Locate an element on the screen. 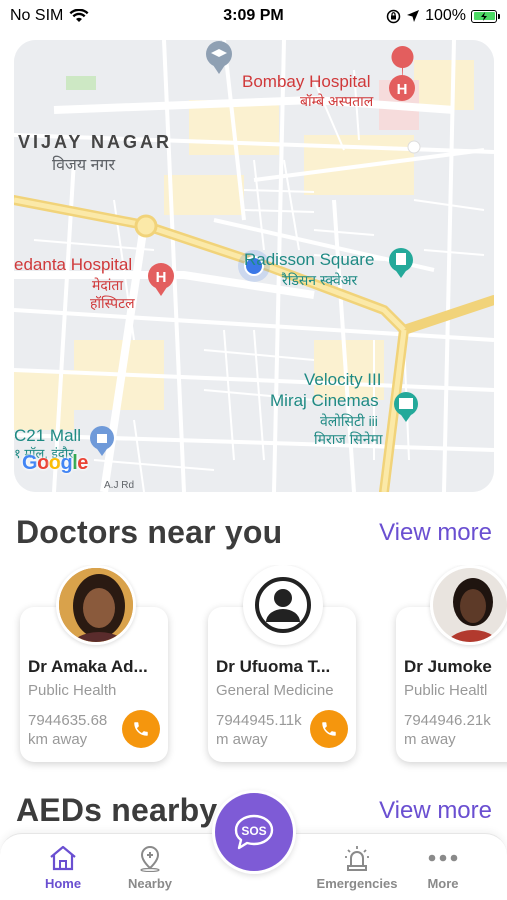 This screenshot has height=900, width=507. doctor-specialty: Public Health is located at coordinates (72, 690).